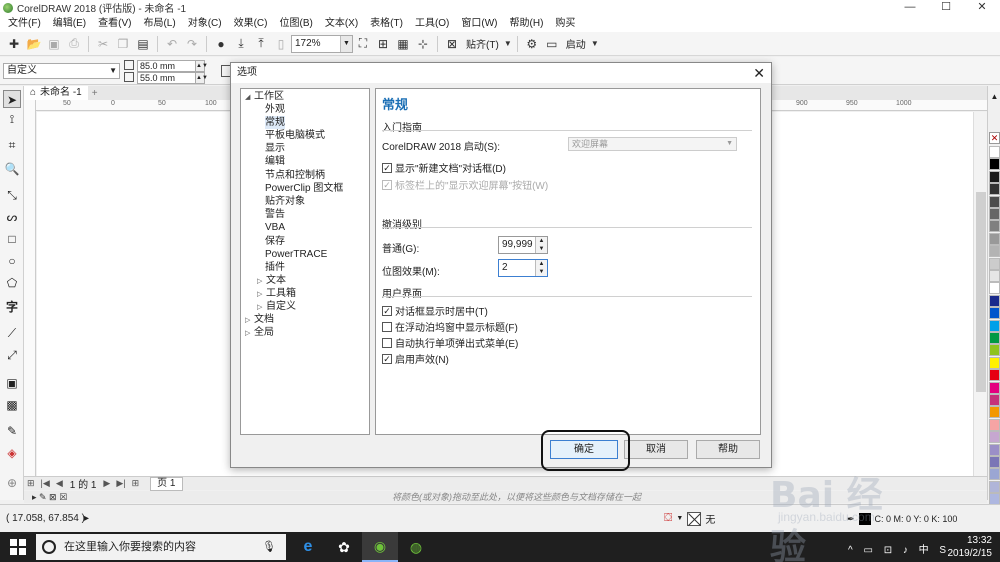 The image size is (1000, 562). Describe the element at coordinates (33, 93) in the screenshot. I see `home-icon: ⌂` at that location.